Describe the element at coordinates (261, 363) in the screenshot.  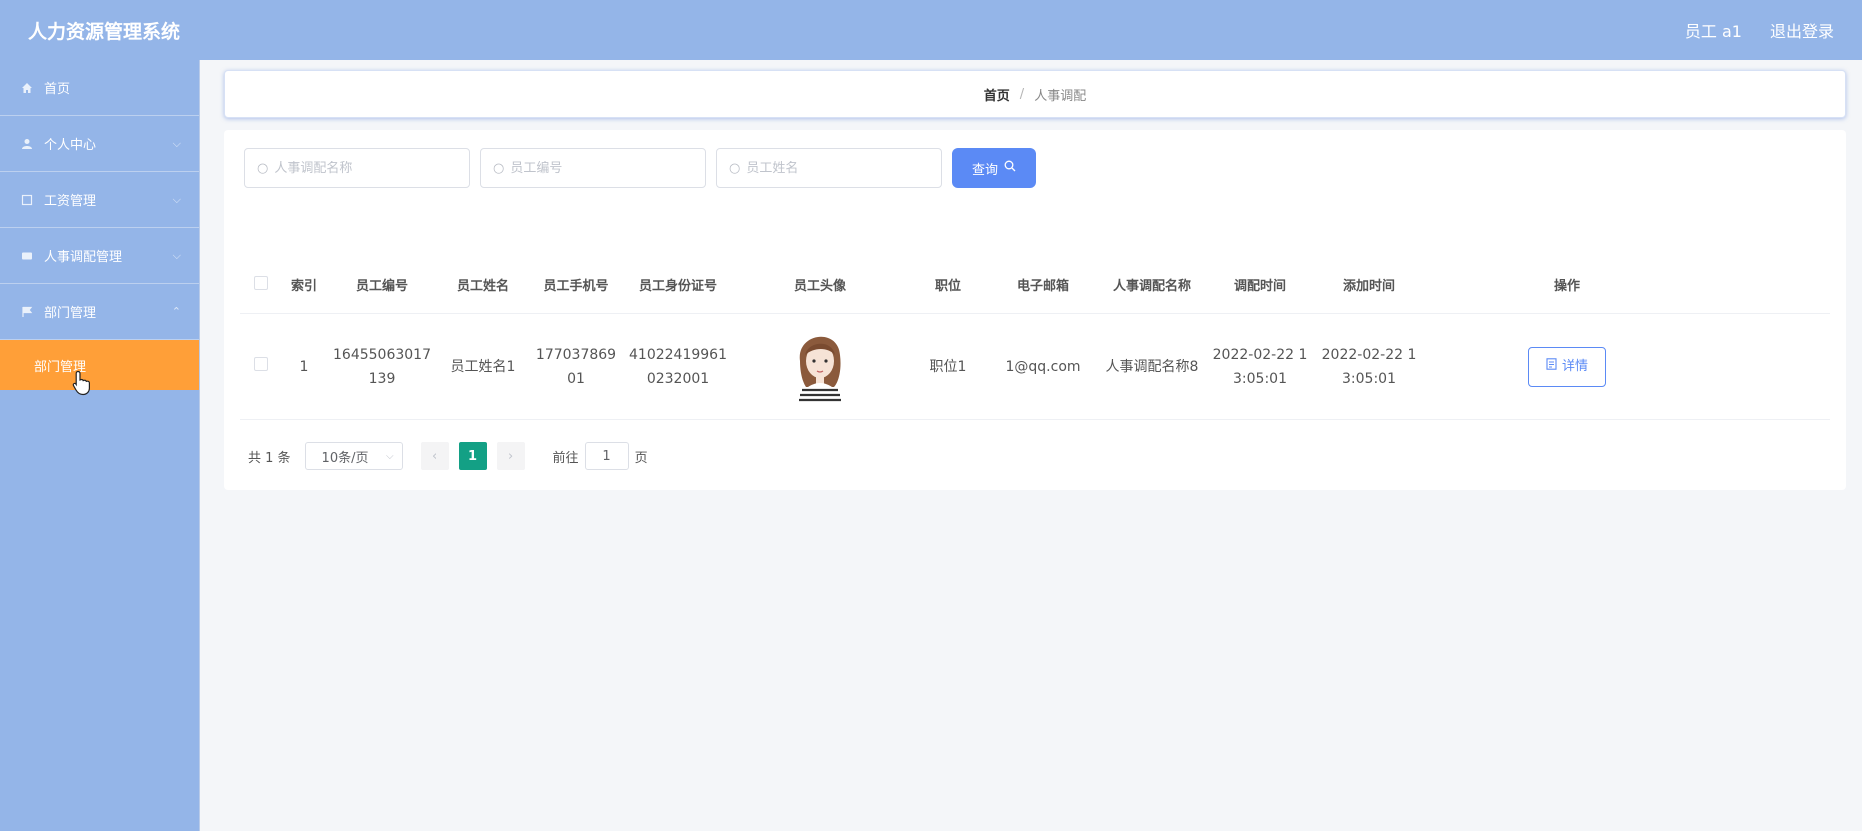
I see `row-checkbox` at that location.